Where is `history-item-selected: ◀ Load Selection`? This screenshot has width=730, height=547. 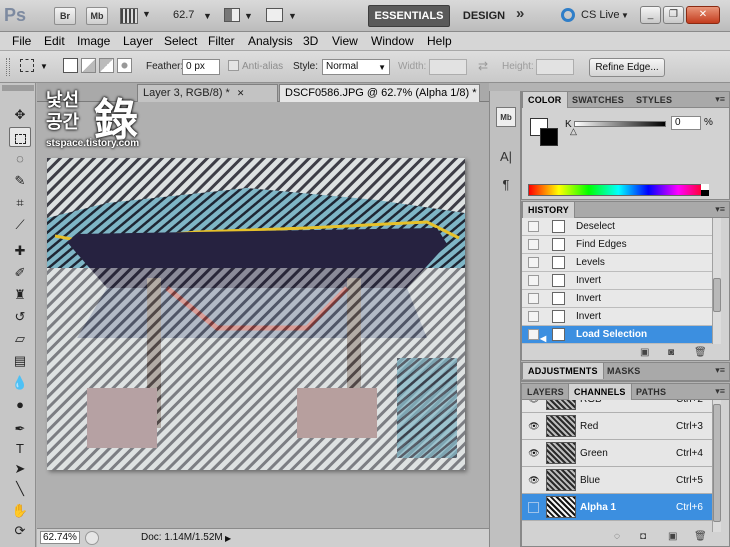 history-item-selected: ◀ Load Selection is located at coordinates (617, 335).